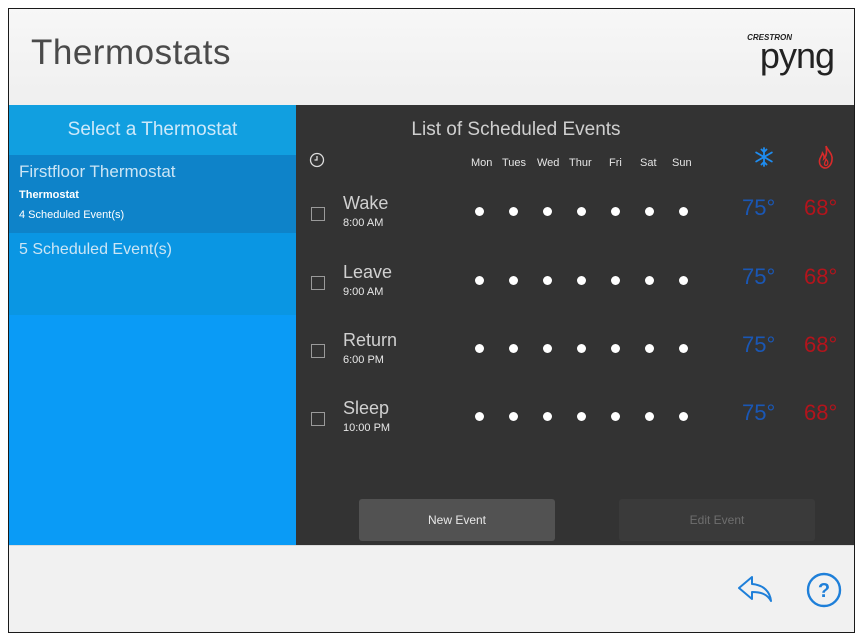 The width and height of the screenshot is (861, 637). I want to click on footer, so click(431, 588).